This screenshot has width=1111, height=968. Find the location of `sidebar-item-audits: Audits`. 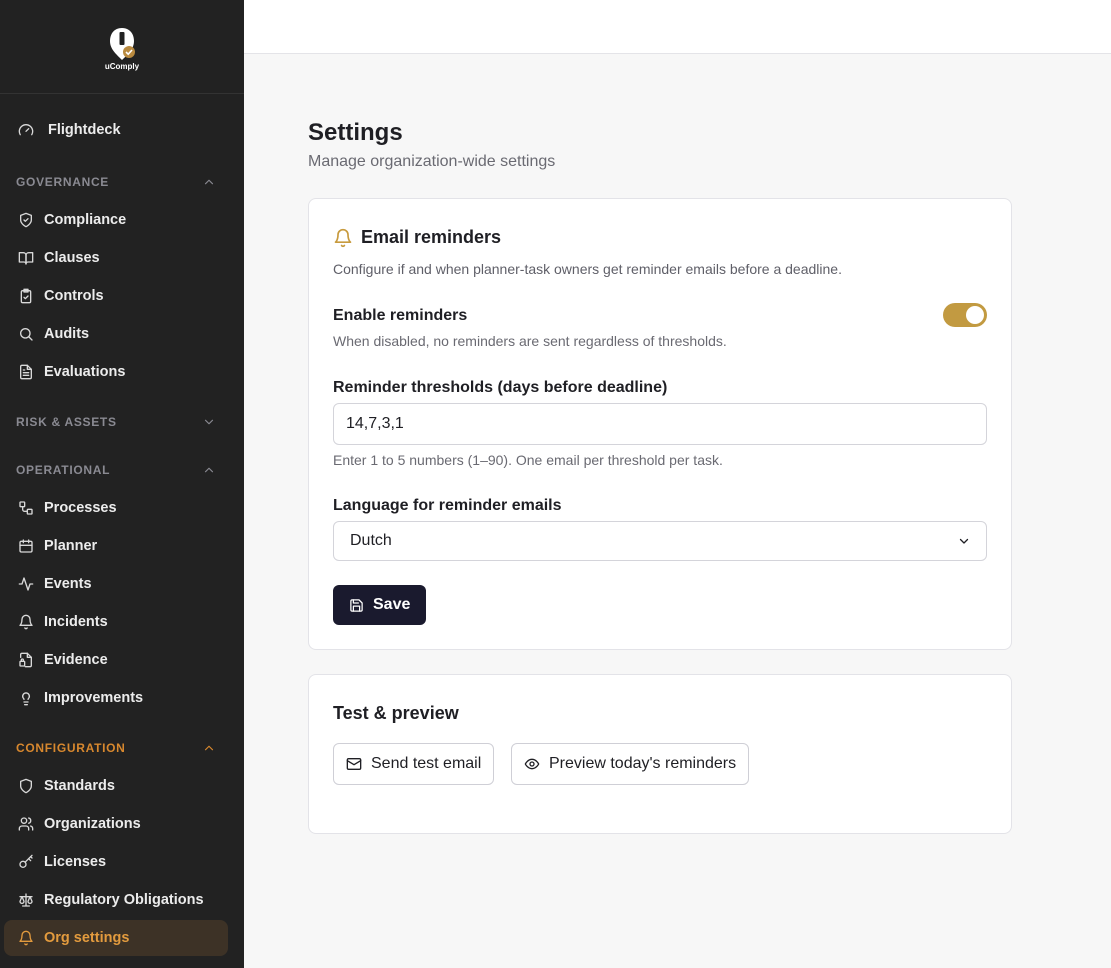

sidebar-item-audits: Audits is located at coordinates (52, 334).